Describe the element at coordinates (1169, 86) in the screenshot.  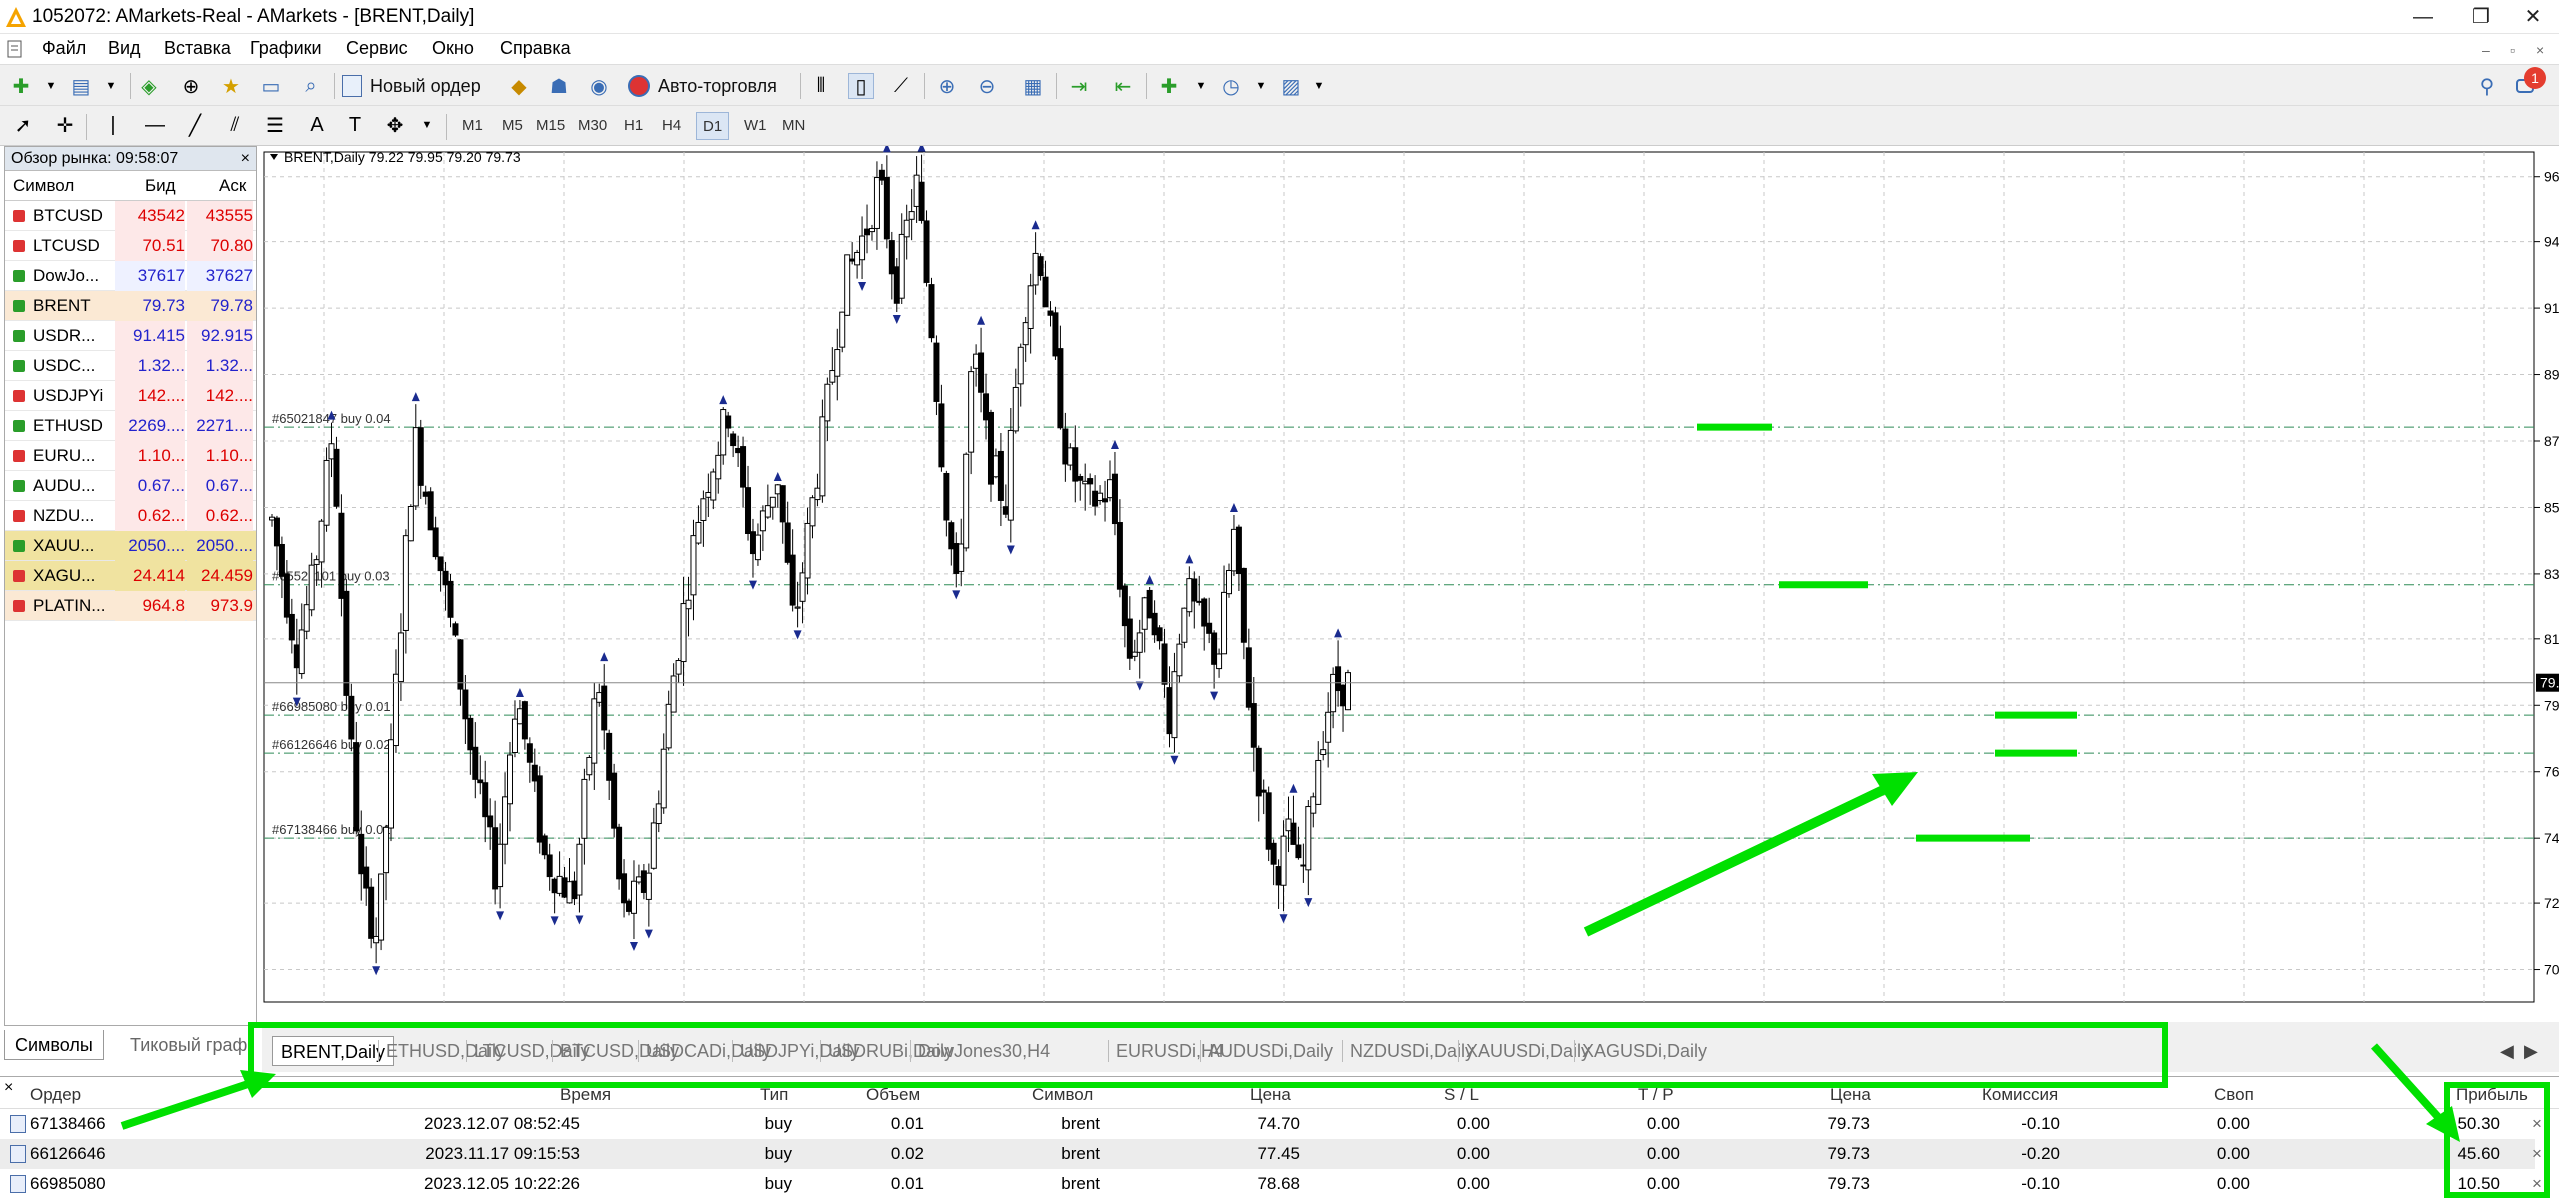
I see `indicators-icon: ✚` at that location.